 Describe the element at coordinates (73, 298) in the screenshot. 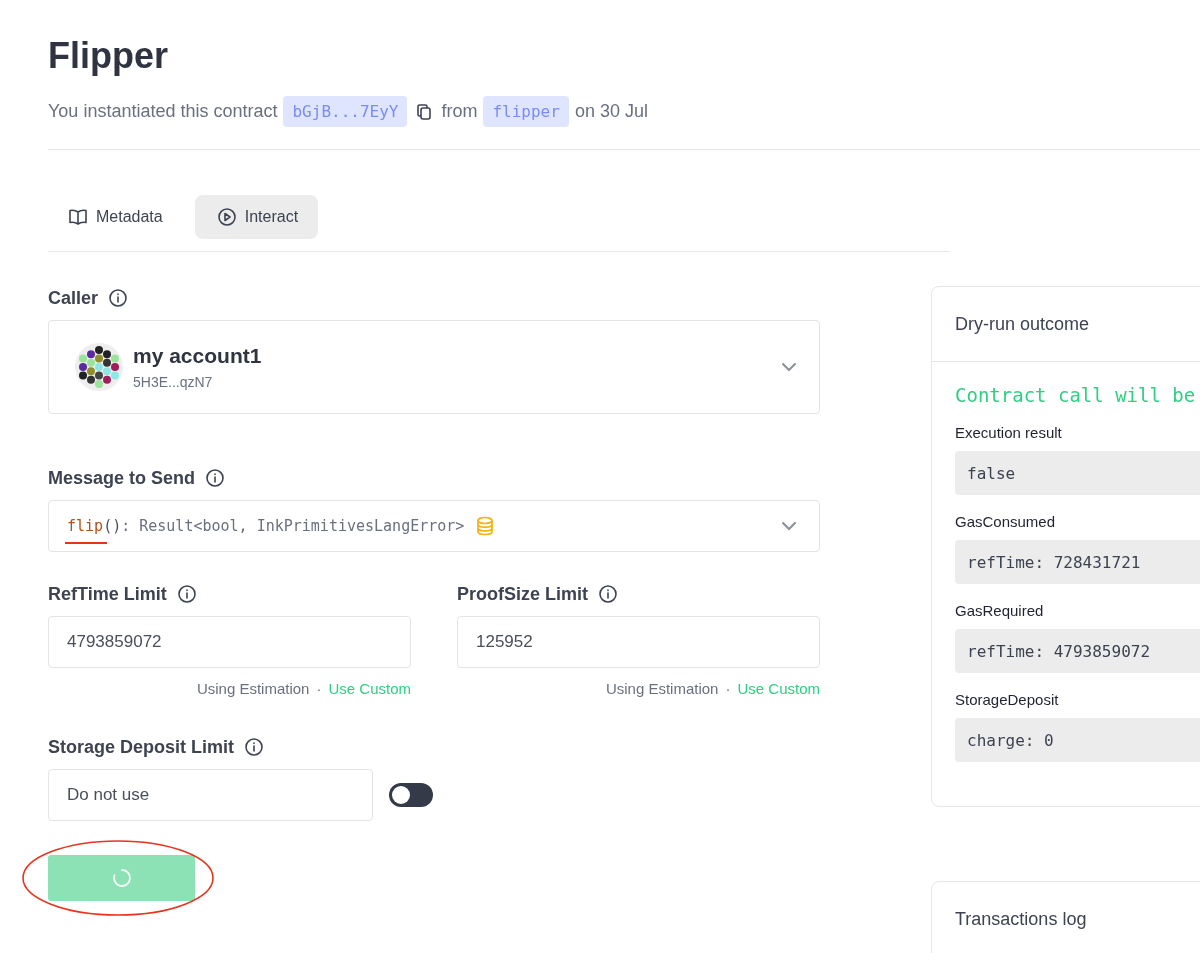

I see `field-label: Caller` at that location.